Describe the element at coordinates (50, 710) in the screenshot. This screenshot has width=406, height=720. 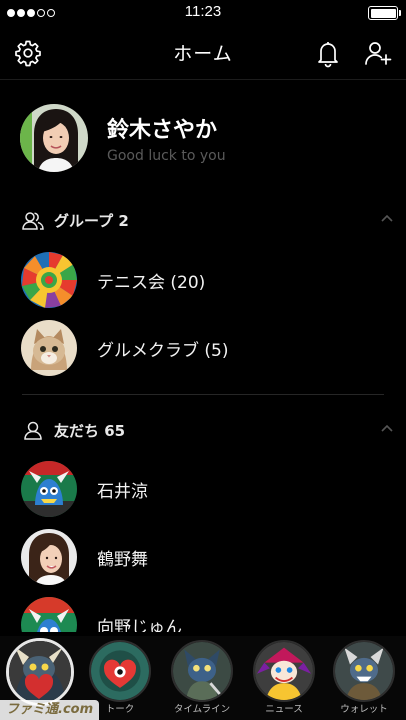
I see `watermark: ファミ通.com` at that location.